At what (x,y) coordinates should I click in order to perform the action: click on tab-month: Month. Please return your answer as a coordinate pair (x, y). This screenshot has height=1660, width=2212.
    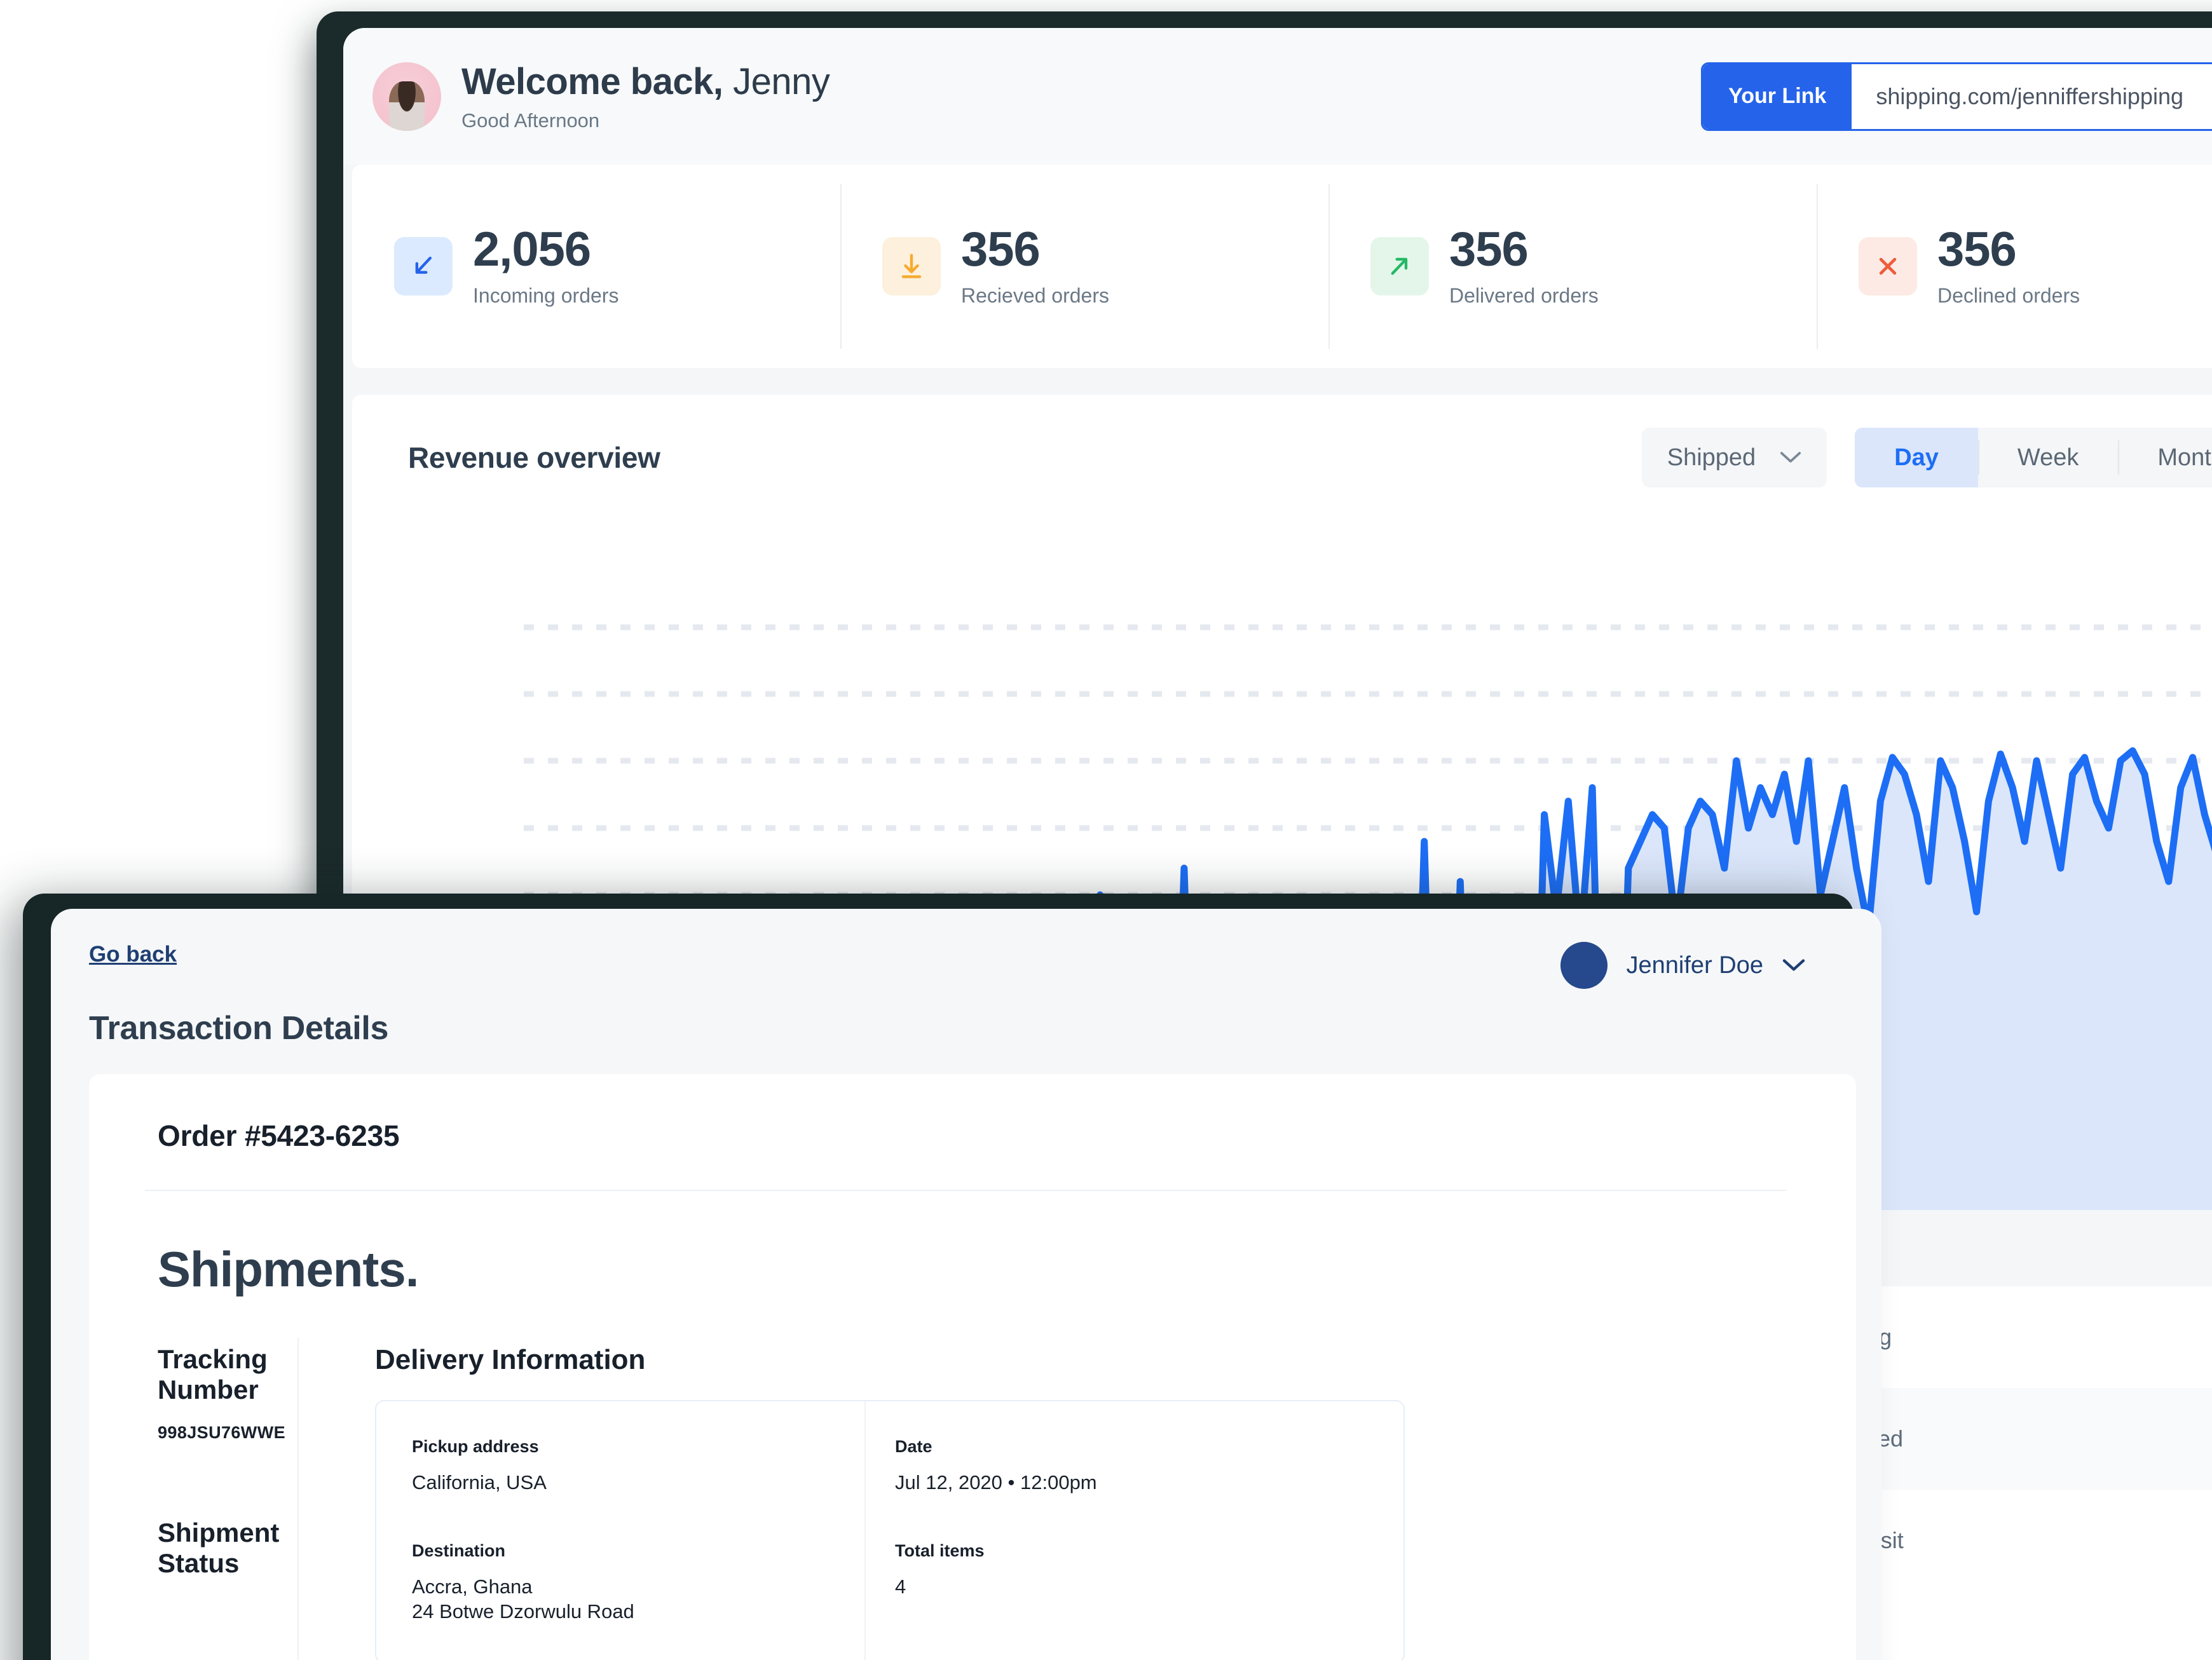
    Looking at the image, I should click on (2165, 457).